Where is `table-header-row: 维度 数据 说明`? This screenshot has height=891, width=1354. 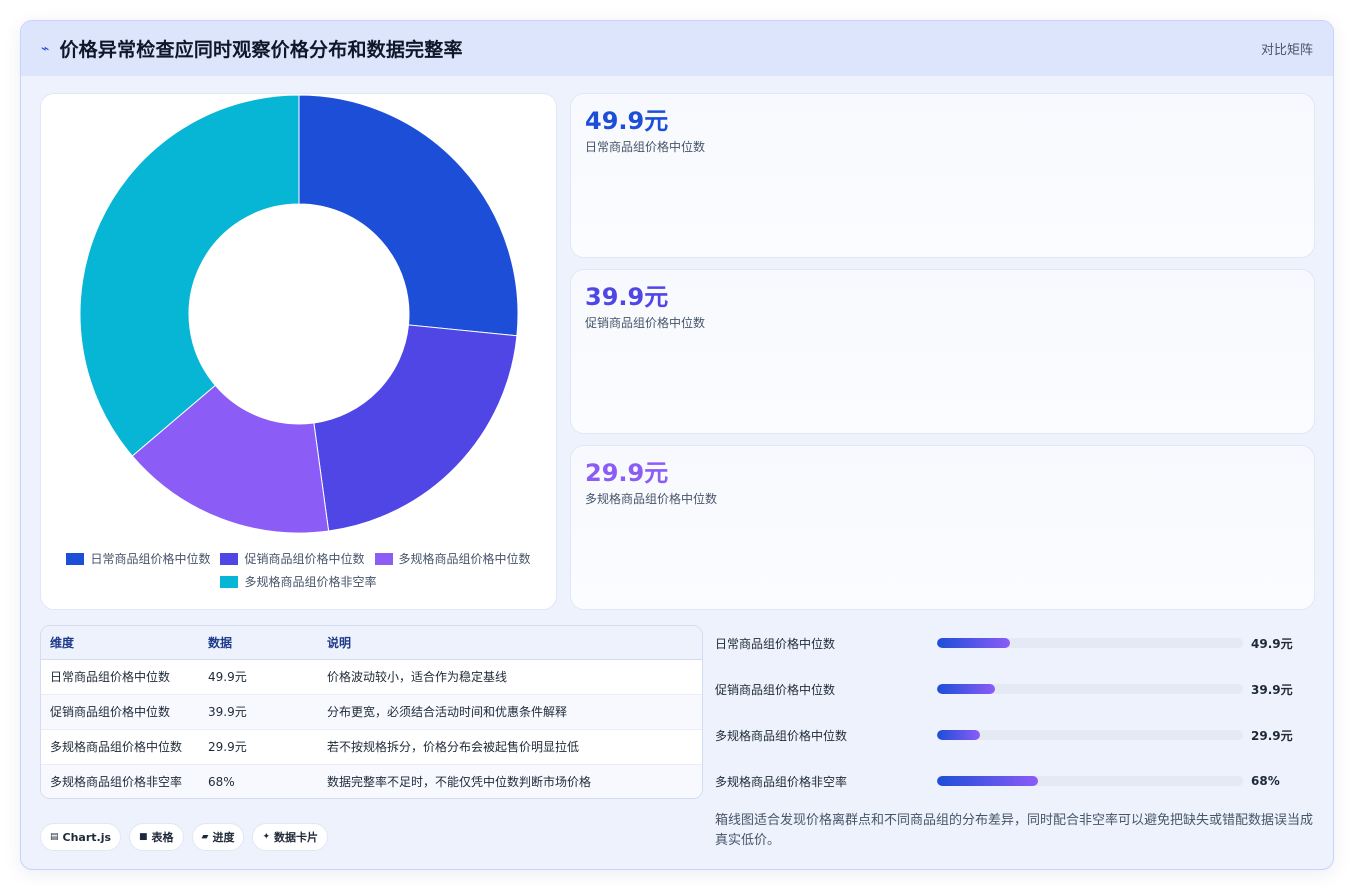
table-header-row: 维度 数据 说明 is located at coordinates (371, 643).